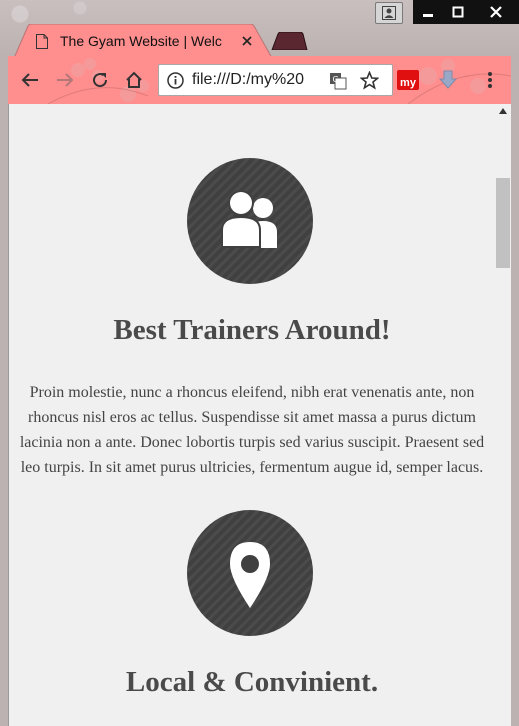 The width and height of the screenshot is (519, 726). What do you see at coordinates (408, 83) in the screenshot?
I see `extension-label: my` at bounding box center [408, 83].